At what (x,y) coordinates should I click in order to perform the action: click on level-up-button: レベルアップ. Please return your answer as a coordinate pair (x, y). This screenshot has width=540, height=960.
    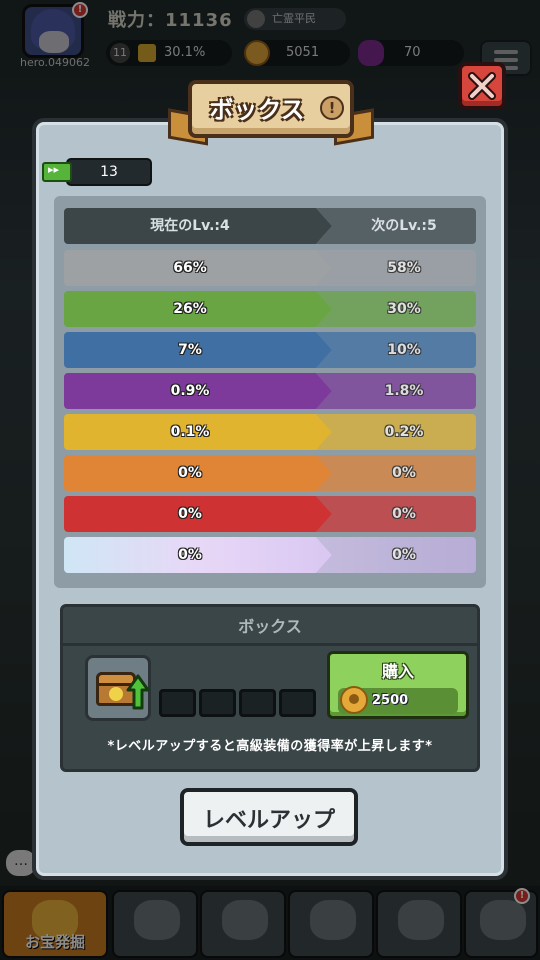
    Looking at the image, I should click on (269, 817).